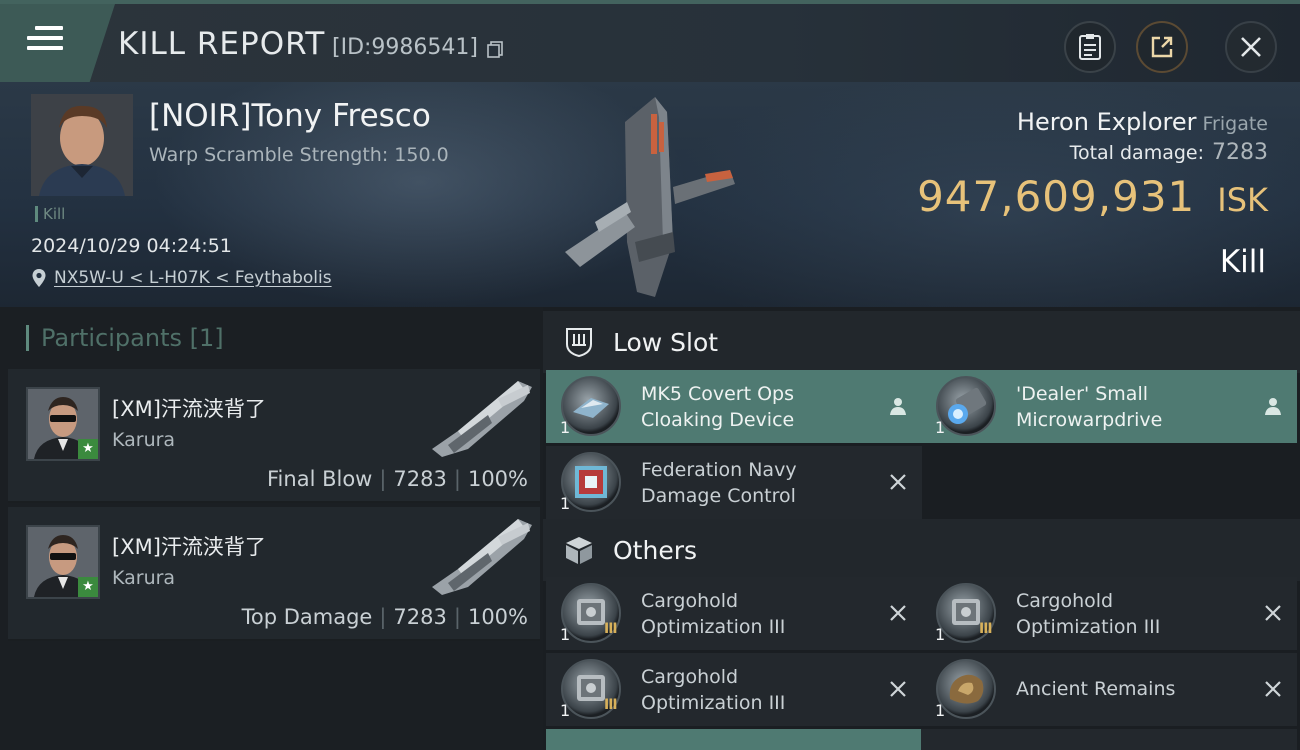 The width and height of the screenshot is (1300, 750). Describe the element at coordinates (299, 155) in the screenshot. I see `warp-scramble-strength: Warp Scramble Strength: 150.0` at that location.